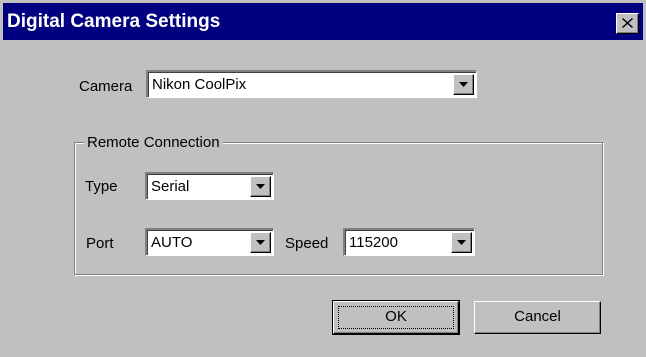  Describe the element at coordinates (209, 242) in the screenshot. I see `port-select: AUTO` at that location.